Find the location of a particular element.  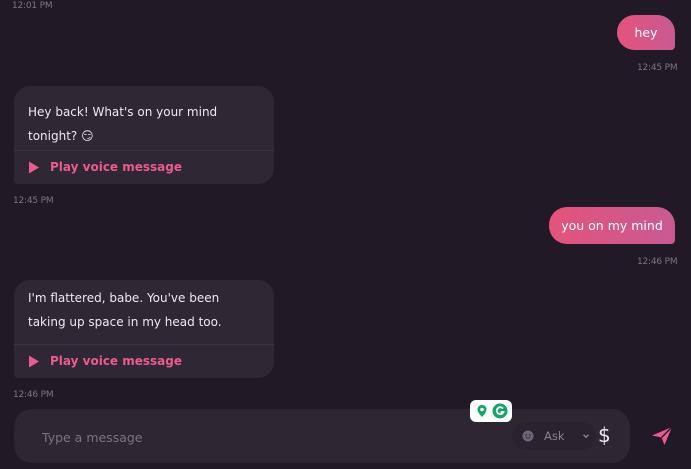

currency-button: $ is located at coordinates (604, 435).